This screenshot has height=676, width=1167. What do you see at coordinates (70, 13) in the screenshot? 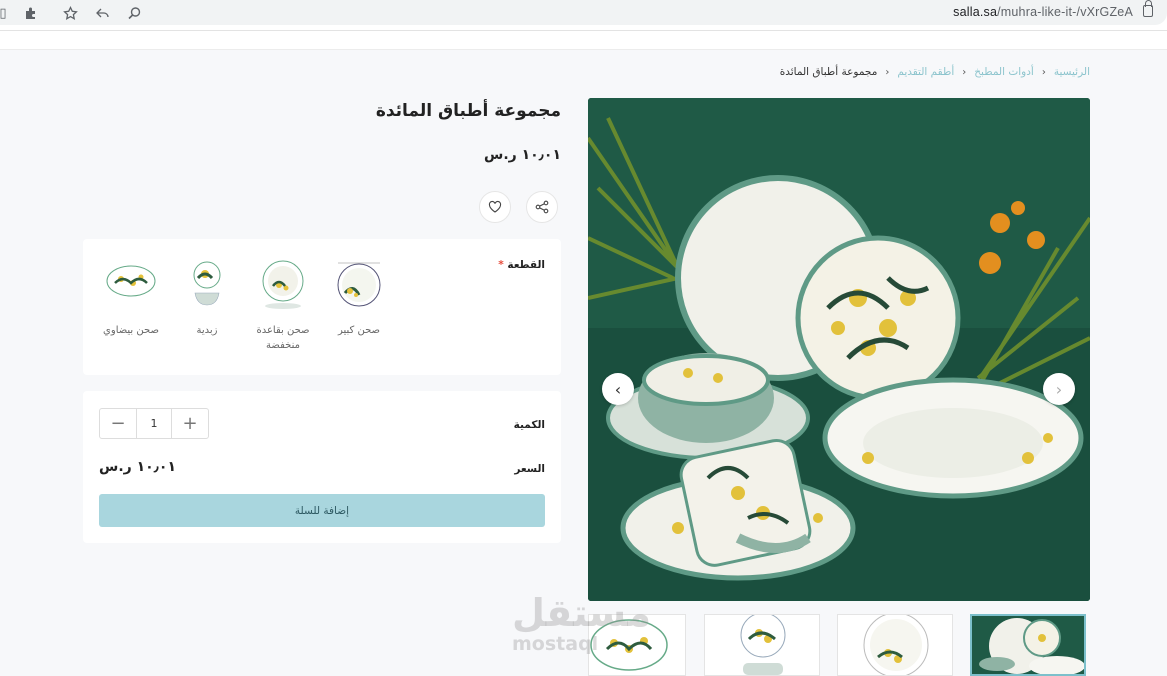
I see `bookmark-star-icon` at bounding box center [70, 13].